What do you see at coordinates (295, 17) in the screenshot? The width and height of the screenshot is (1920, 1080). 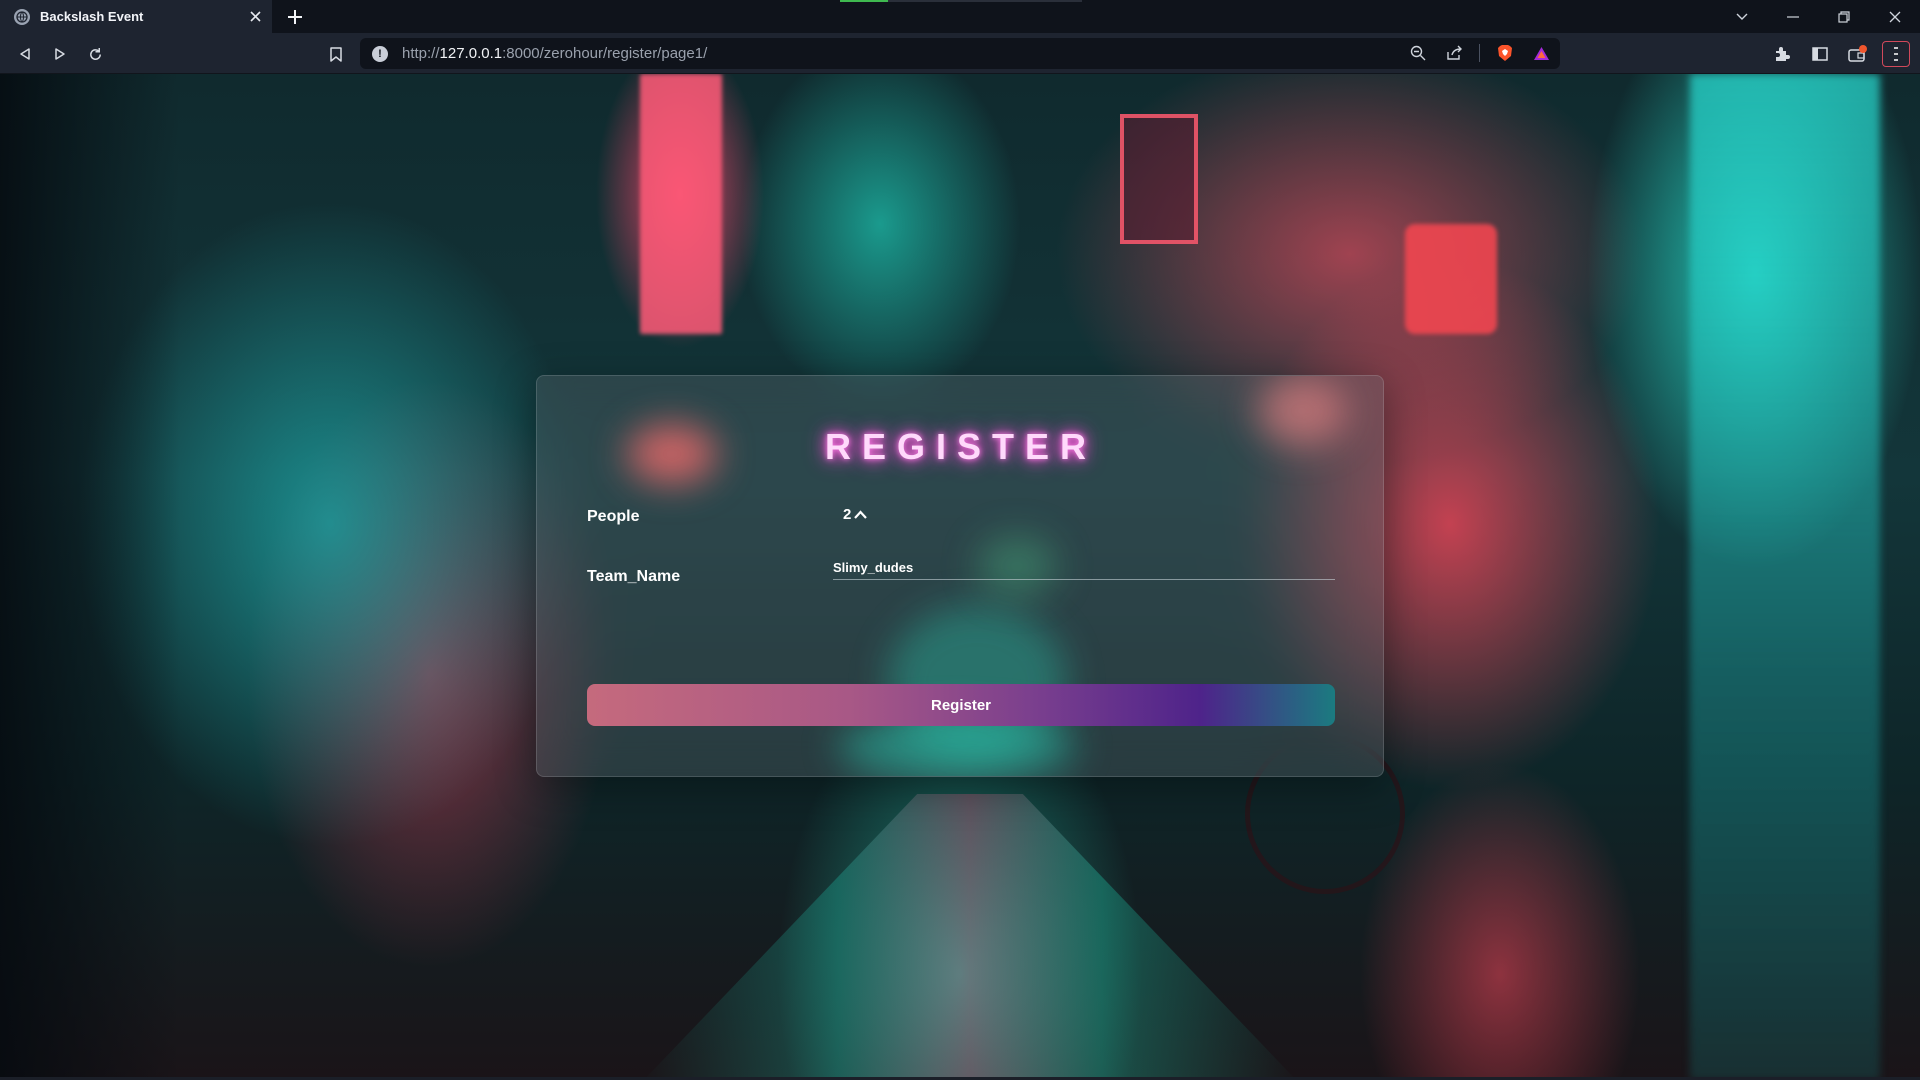 I see `new-tab-button` at bounding box center [295, 17].